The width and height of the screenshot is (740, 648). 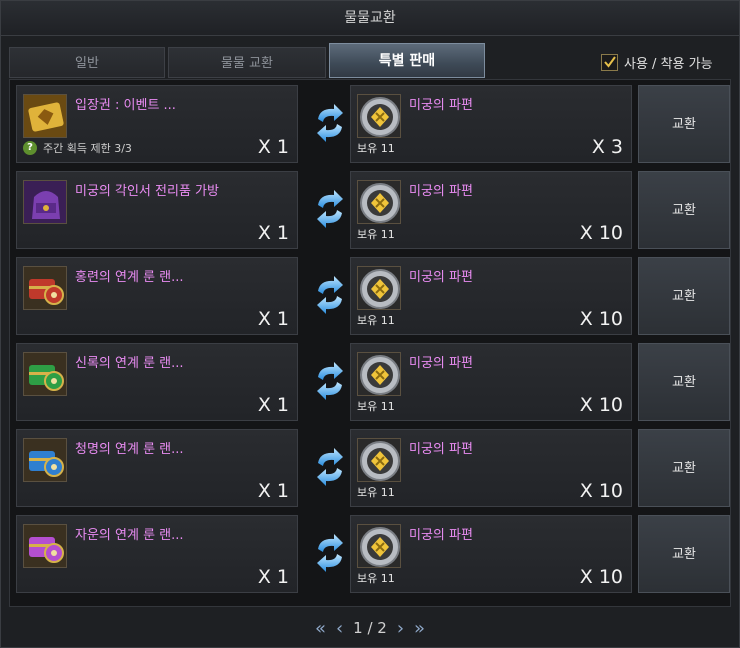 I want to click on prev-page-icon: ‹, so click(x=339, y=628).